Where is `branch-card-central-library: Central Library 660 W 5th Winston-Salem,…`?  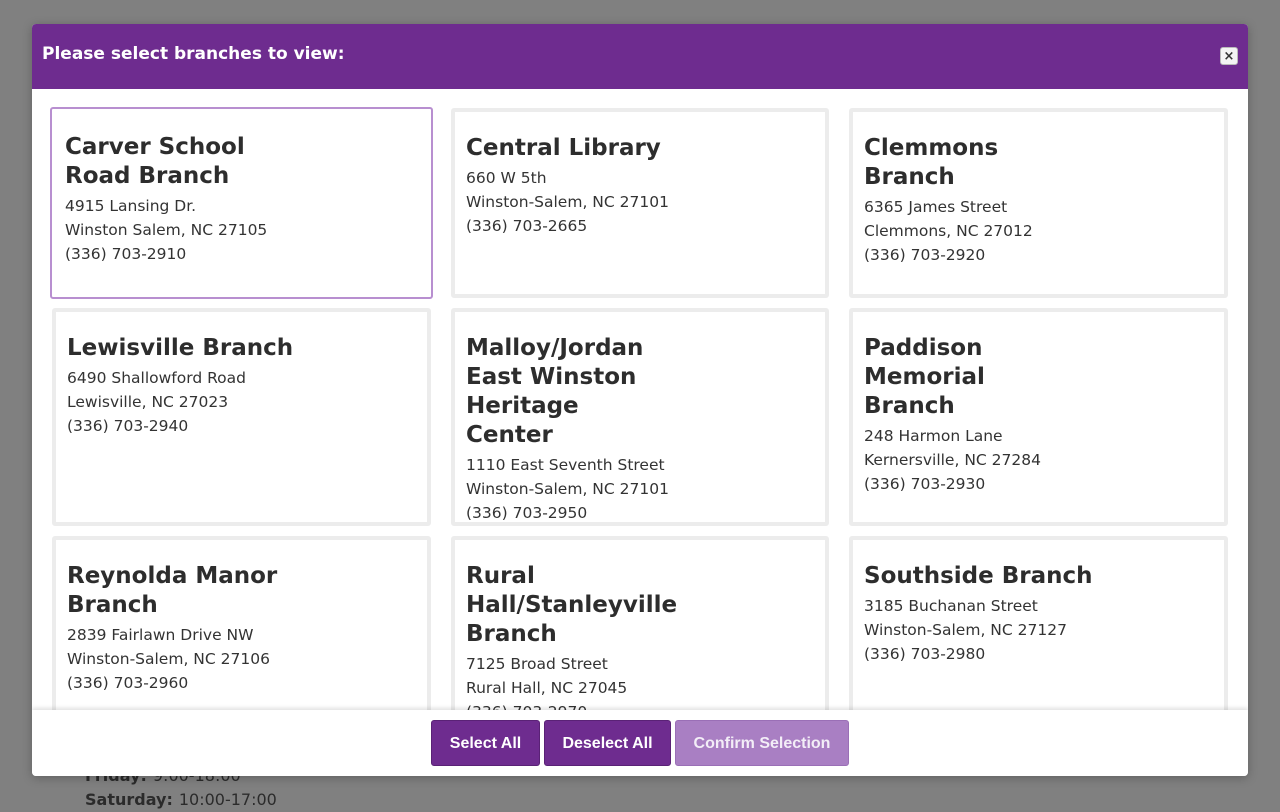 branch-card-central-library: Central Library 660 W 5th Winston-Salem,… is located at coordinates (640, 203).